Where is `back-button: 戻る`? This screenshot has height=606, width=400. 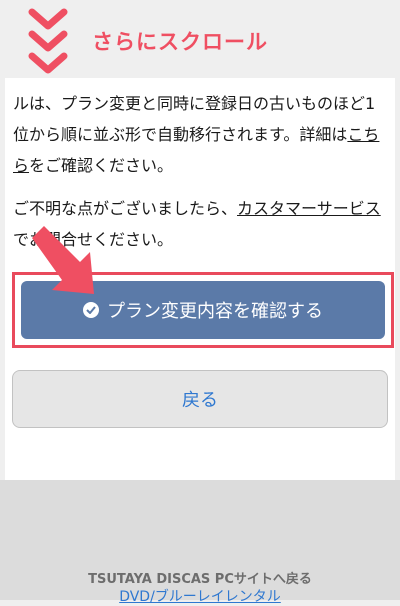
back-button: 戻る is located at coordinates (200, 399).